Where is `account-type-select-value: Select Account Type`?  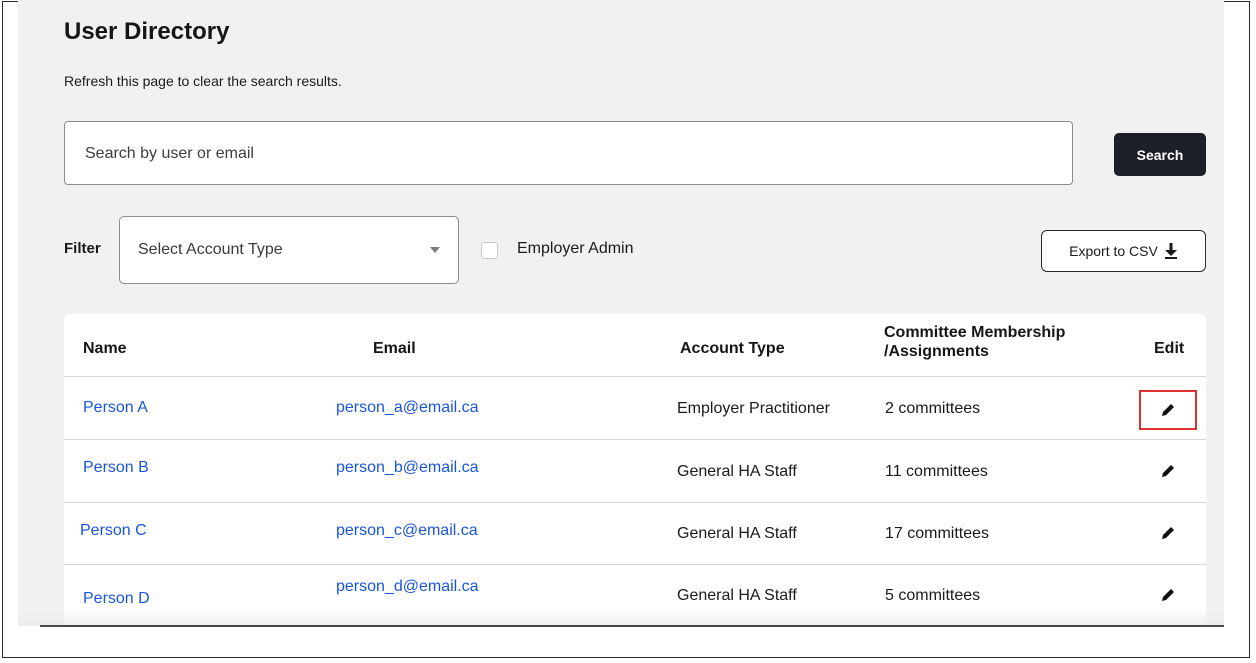 account-type-select-value: Select Account Type is located at coordinates (210, 249).